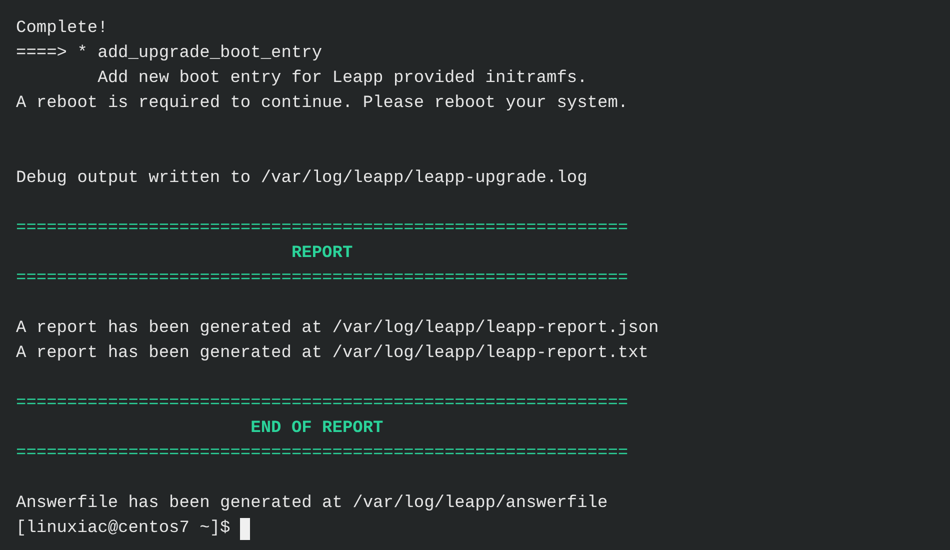  Describe the element at coordinates (317, 429) in the screenshot. I see `report-heading: END OF REPORT` at that location.